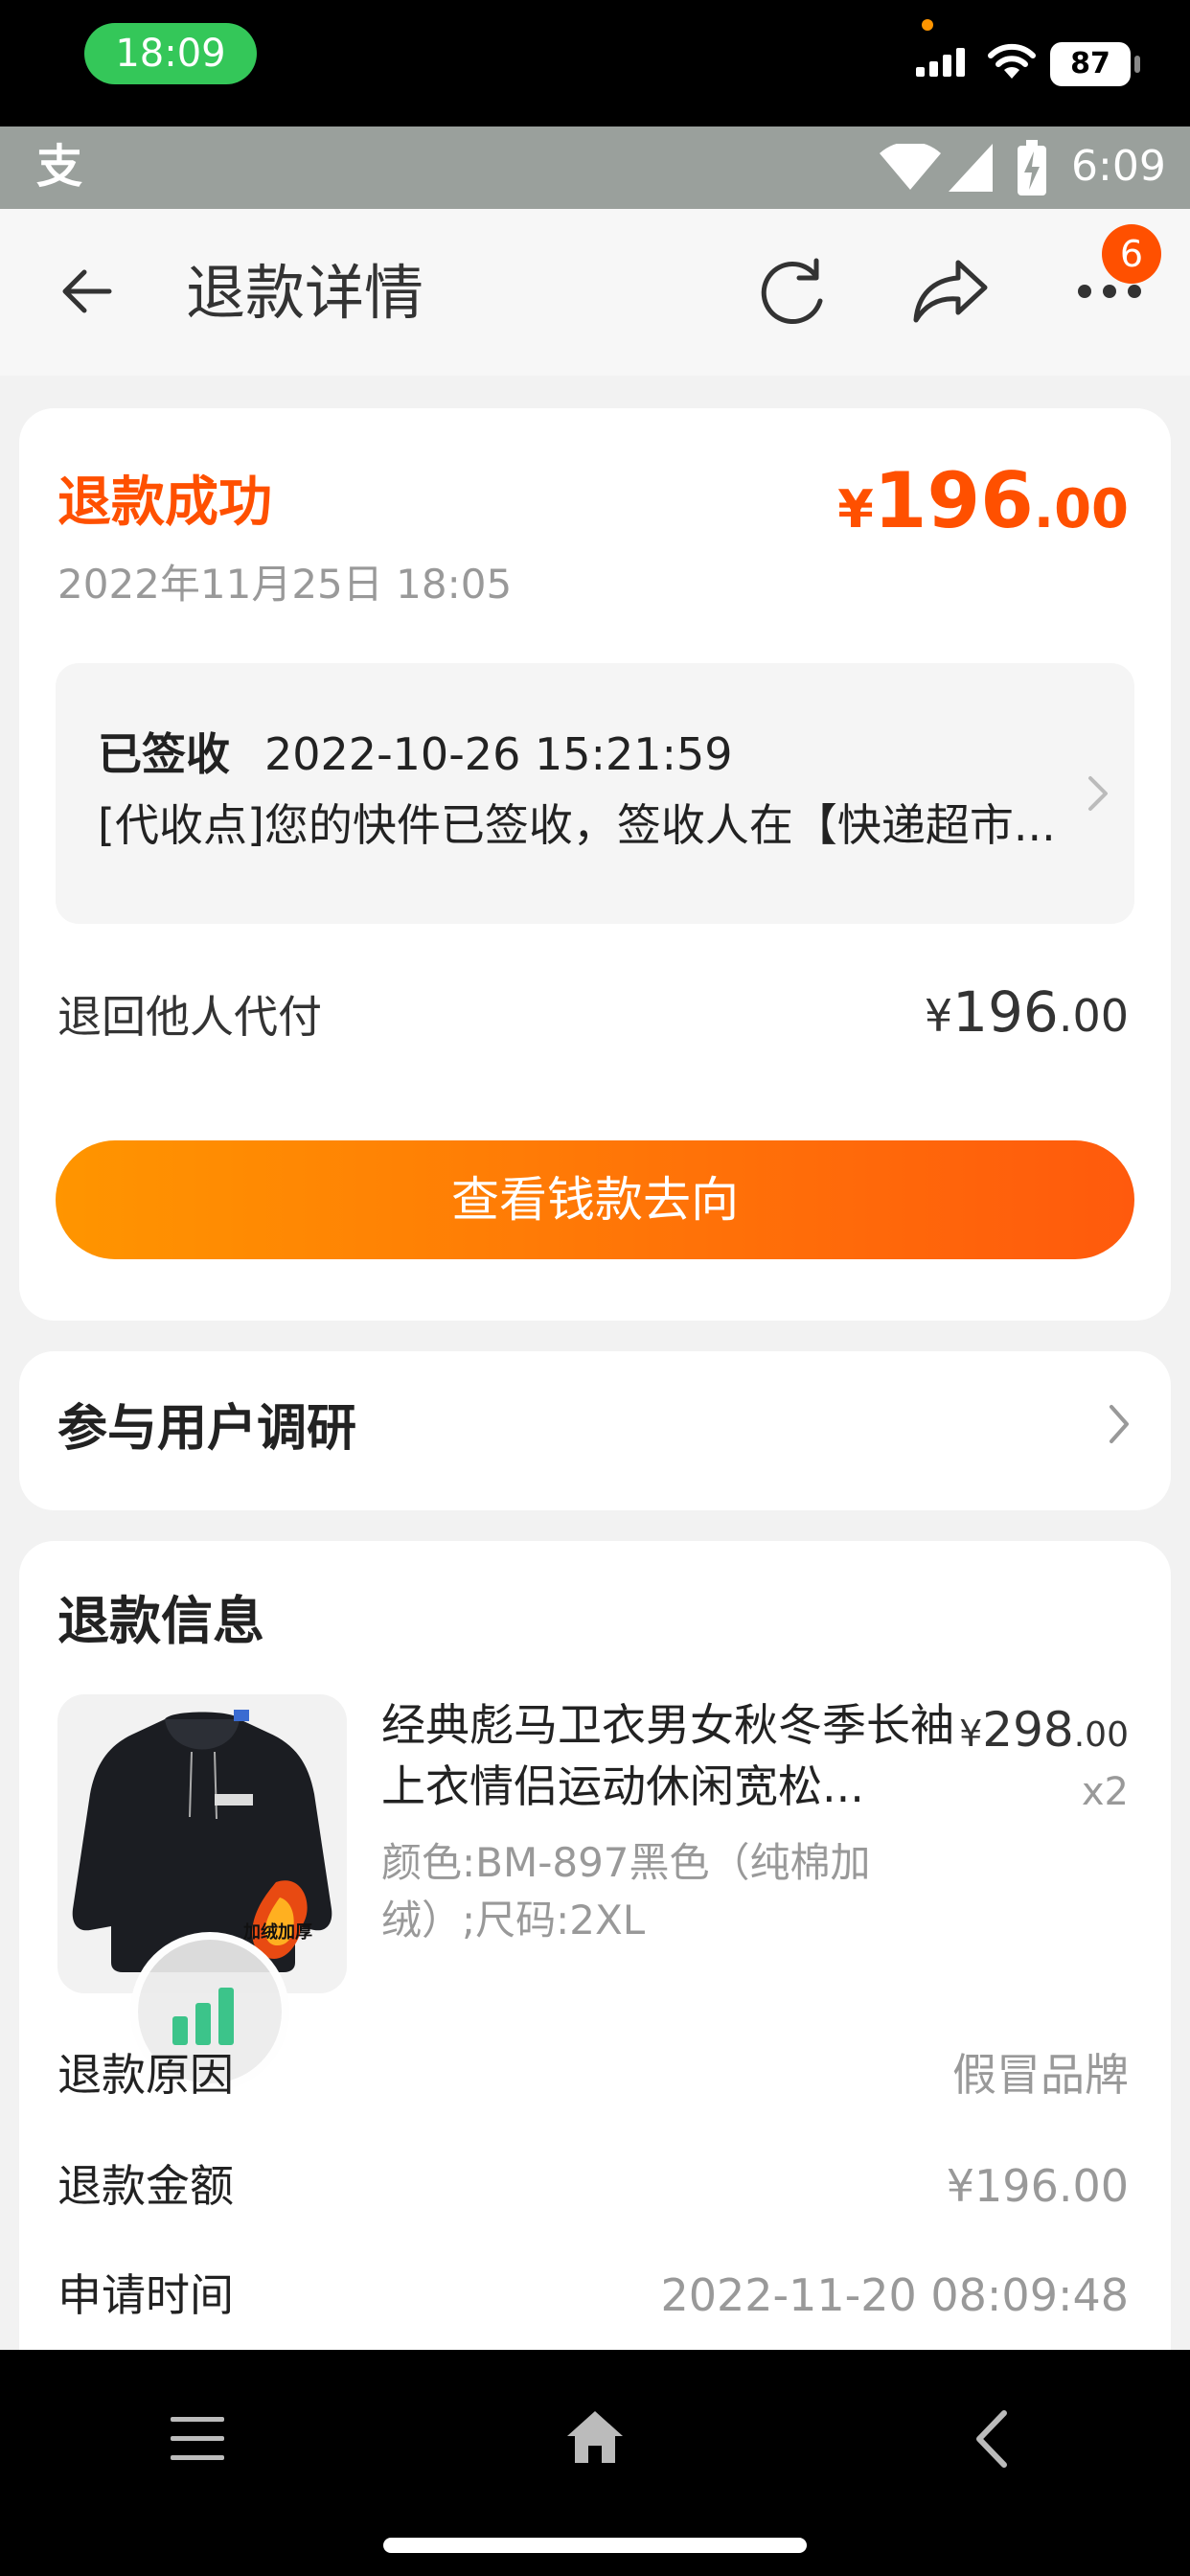 Image resolution: width=1190 pixels, height=2576 pixels. What do you see at coordinates (1040, 2075) in the screenshot?
I see `refund-reason-value: 假冒品牌` at bounding box center [1040, 2075].